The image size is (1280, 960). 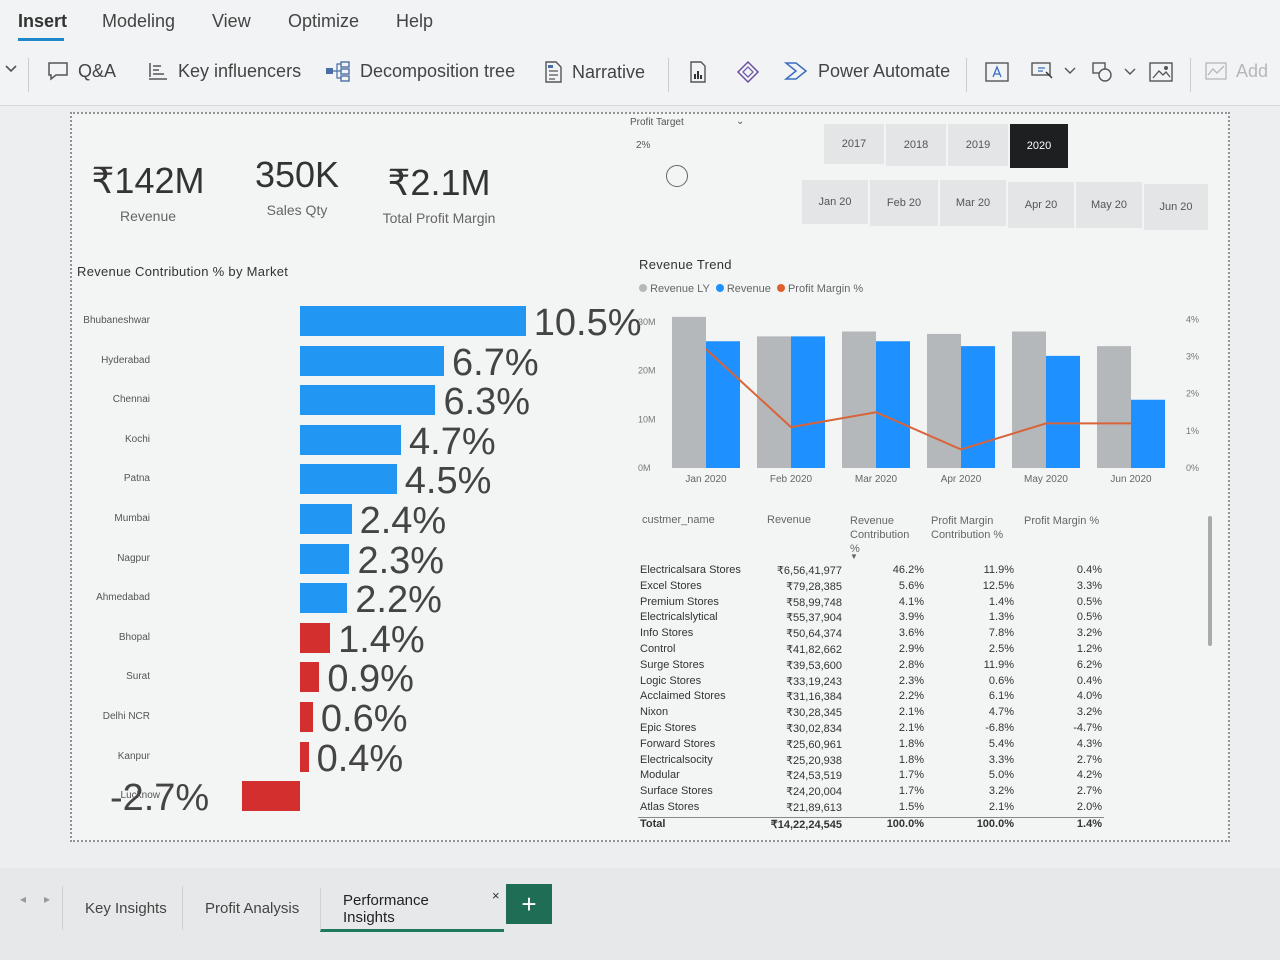 What do you see at coordinates (854, 144) in the screenshot?
I see `year-button-2017: 2017` at bounding box center [854, 144].